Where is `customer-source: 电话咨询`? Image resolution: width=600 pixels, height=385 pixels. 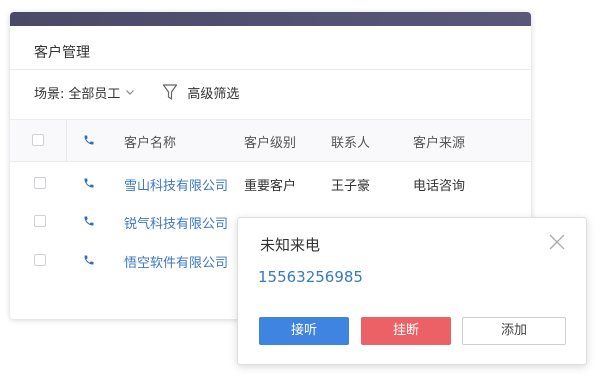 customer-source: 电话咨询 is located at coordinates (439, 186).